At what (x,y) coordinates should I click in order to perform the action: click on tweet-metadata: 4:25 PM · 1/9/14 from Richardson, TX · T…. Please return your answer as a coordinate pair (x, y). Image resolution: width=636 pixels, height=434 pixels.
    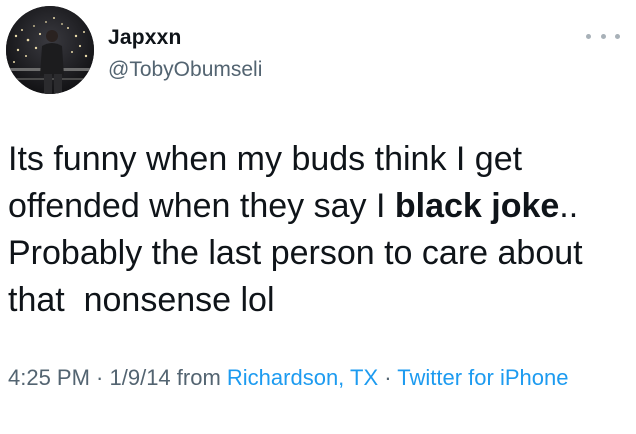
    Looking at the image, I should click on (318, 378).